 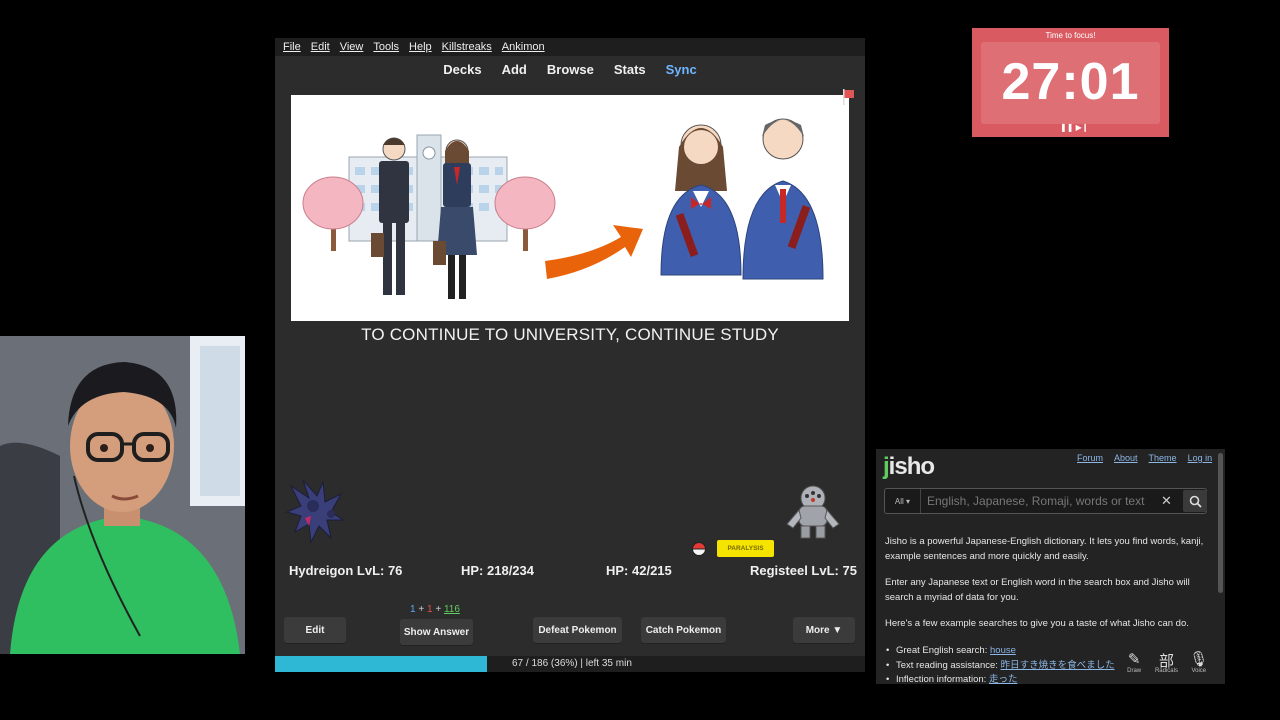 What do you see at coordinates (848, 97) in the screenshot?
I see `flag-icon` at bounding box center [848, 97].